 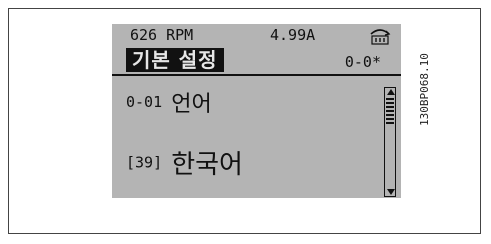 What do you see at coordinates (362, 62) in the screenshot?
I see `parameter-group-number: 0-0*` at bounding box center [362, 62].